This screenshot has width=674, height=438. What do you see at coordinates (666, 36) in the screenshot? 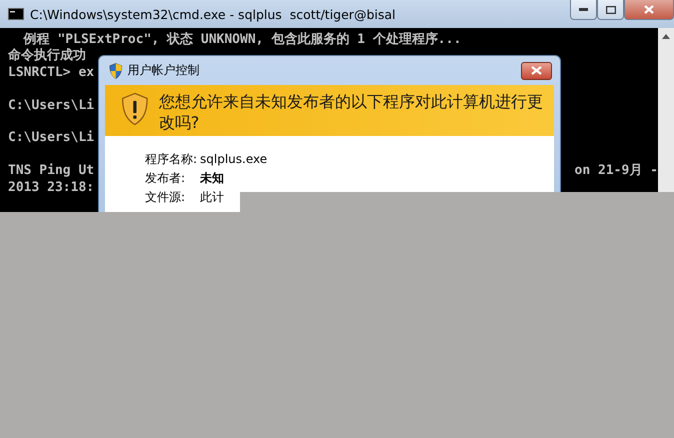
I see `scroll-up-icon` at bounding box center [666, 36].